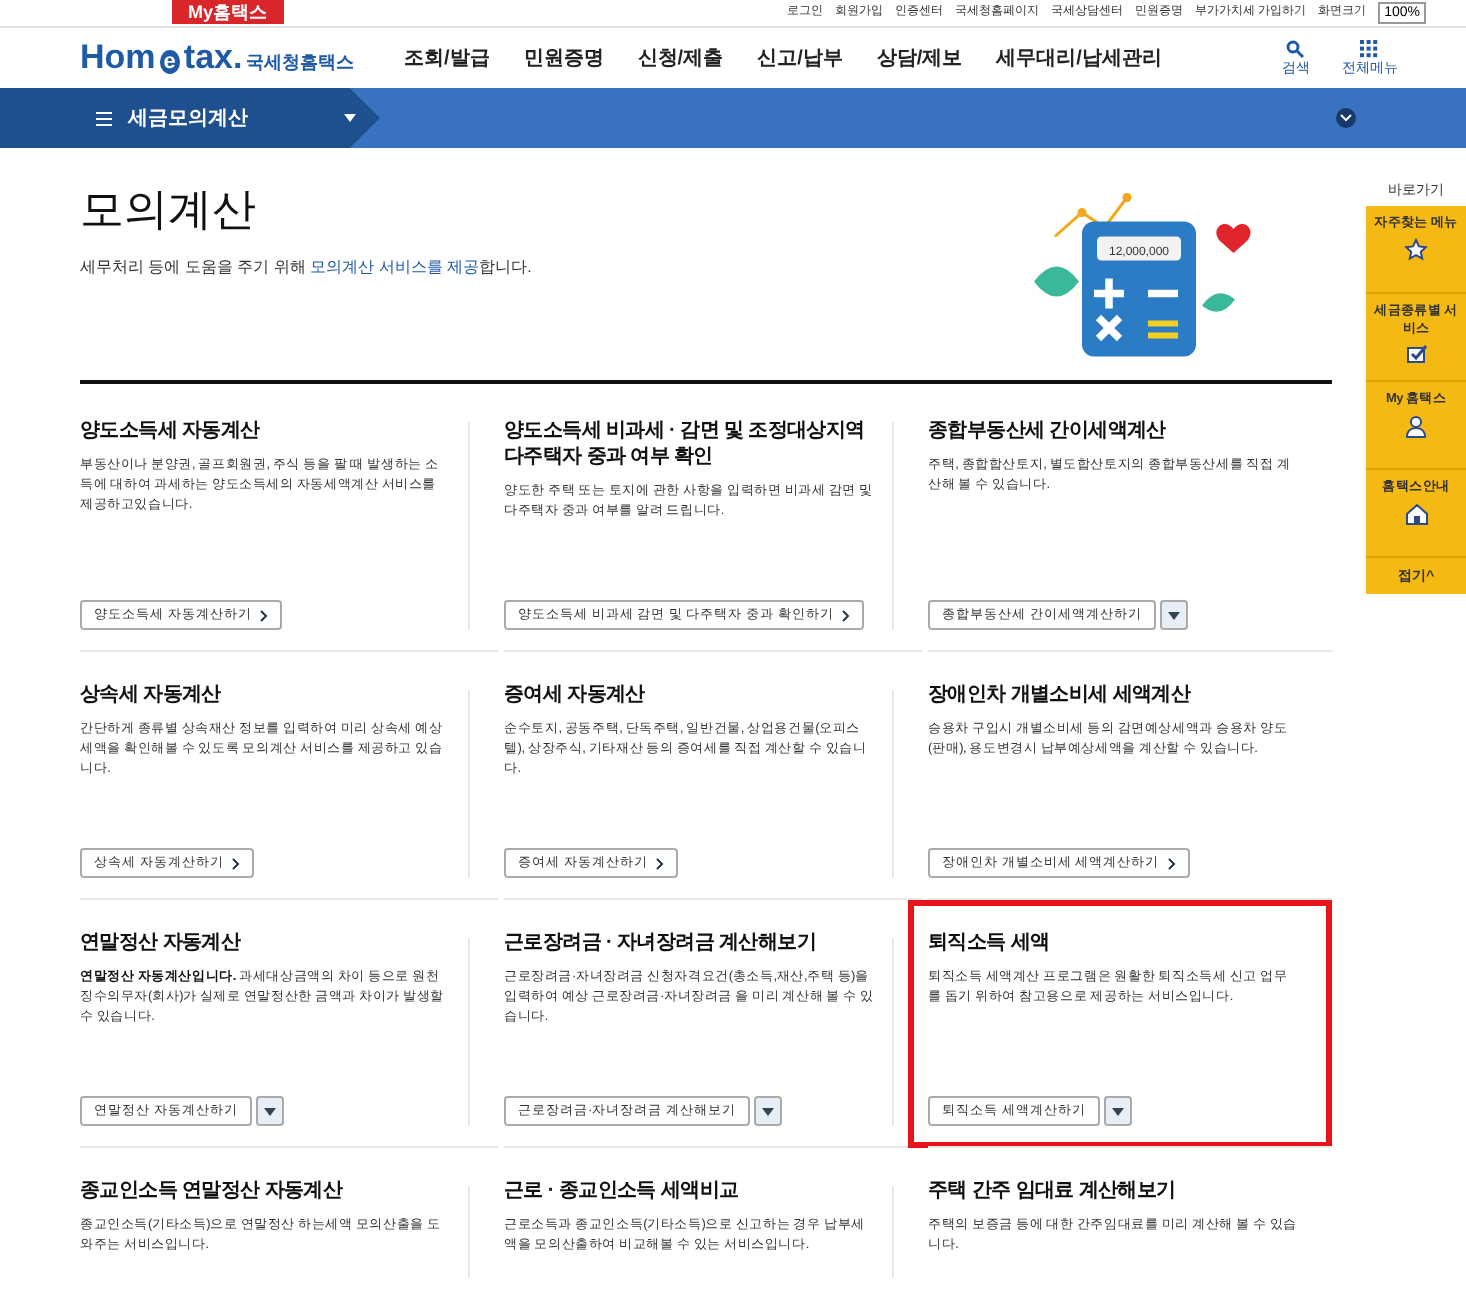 This screenshot has height=1292, width=1466. Describe the element at coordinates (161, 943) in the screenshot. I see `card-title: 연말정산 자동계산` at that location.